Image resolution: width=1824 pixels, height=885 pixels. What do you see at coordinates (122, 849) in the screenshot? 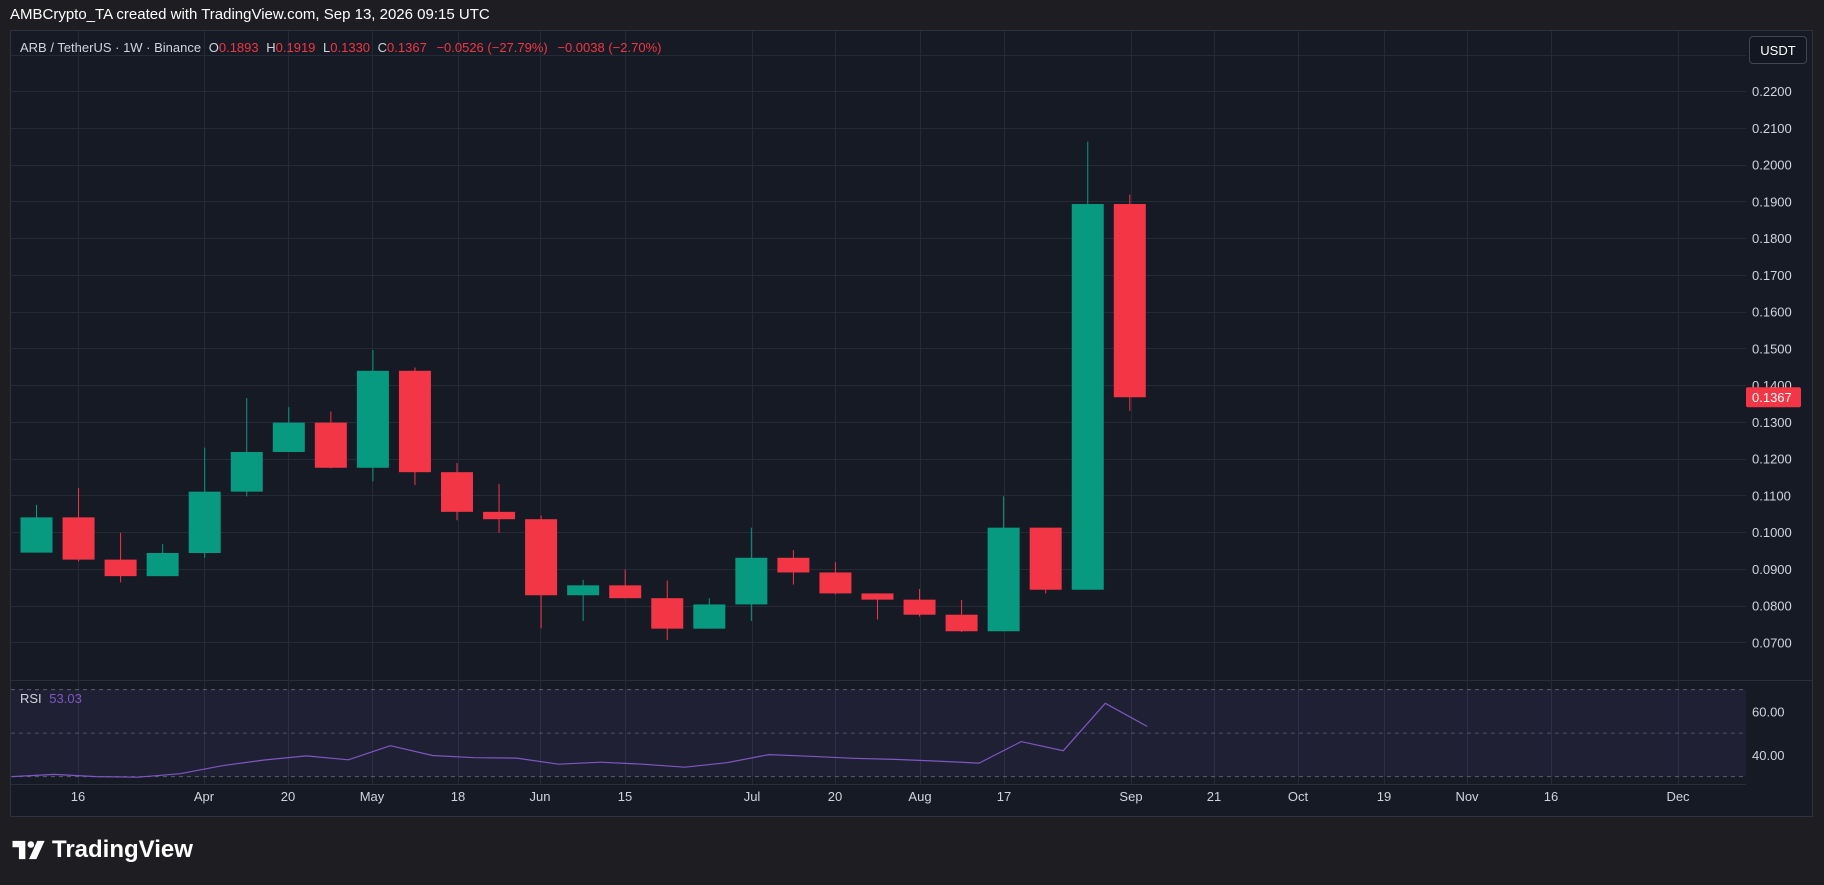
I see `brand-name: TradingView` at bounding box center [122, 849].